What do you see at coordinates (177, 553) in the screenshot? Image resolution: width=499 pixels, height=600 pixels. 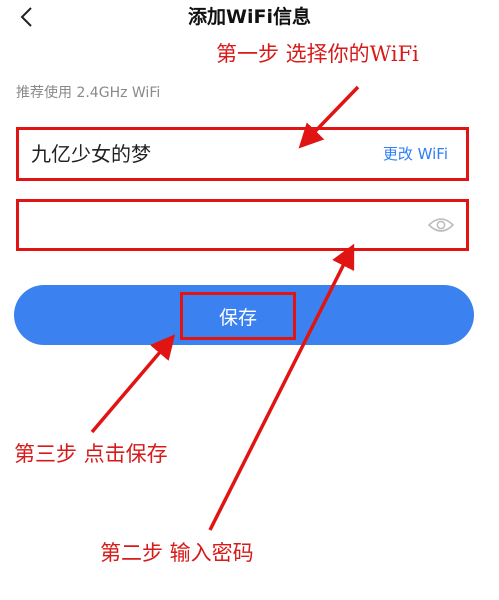 I see `annotation-step2: 第二步 输入密码` at bounding box center [177, 553].